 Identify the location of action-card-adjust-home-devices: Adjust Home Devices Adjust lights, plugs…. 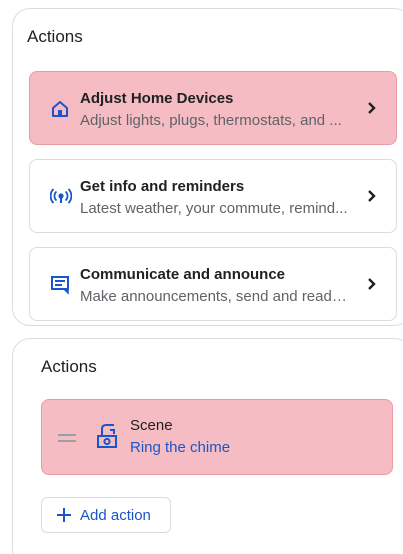
(213, 108).